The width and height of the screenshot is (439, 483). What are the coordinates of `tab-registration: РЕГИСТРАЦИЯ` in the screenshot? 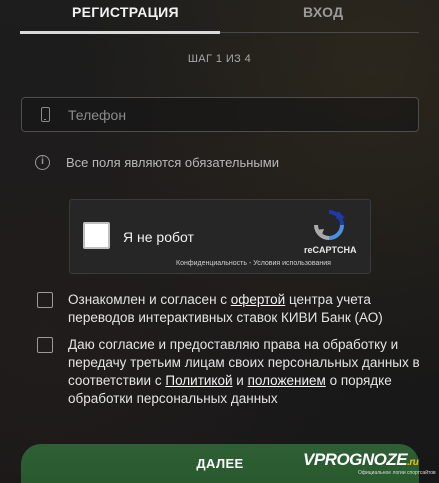 It's located at (125, 16).